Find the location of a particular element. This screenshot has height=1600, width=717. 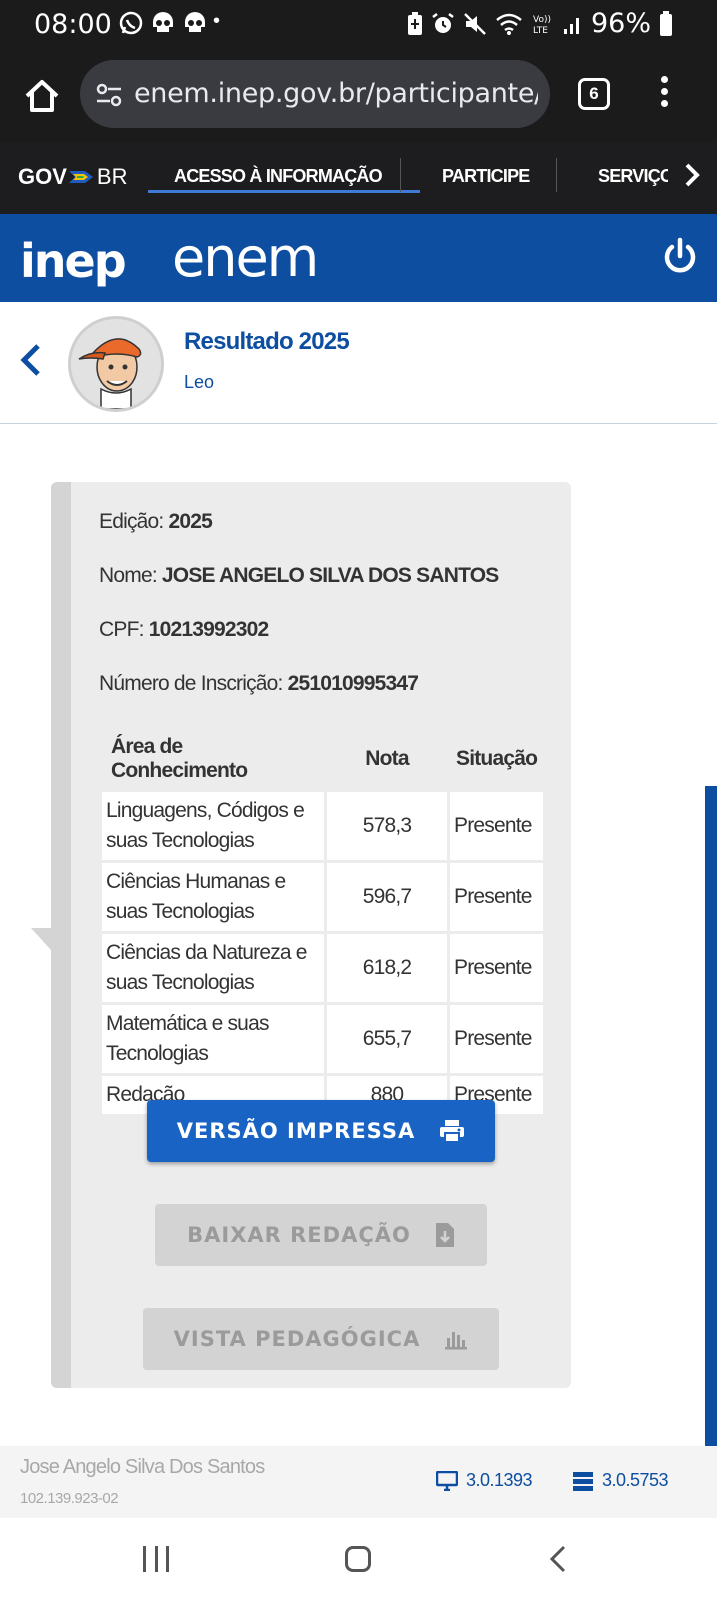

file-download-icon is located at coordinates (444, 1235).